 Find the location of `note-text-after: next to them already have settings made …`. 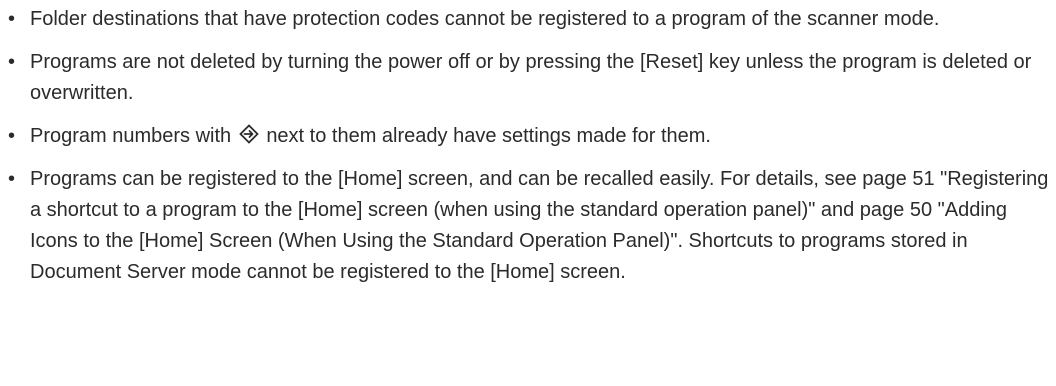

note-text-after: next to them already have settings made … is located at coordinates (488, 136).